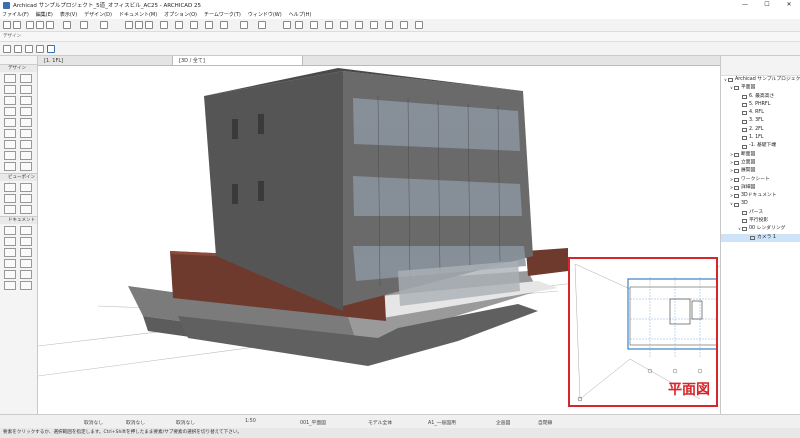 Image resolution: width=800 pixels, height=438 pixels. I want to click on menu-document: ドキュメント(M), so click(138, 14).